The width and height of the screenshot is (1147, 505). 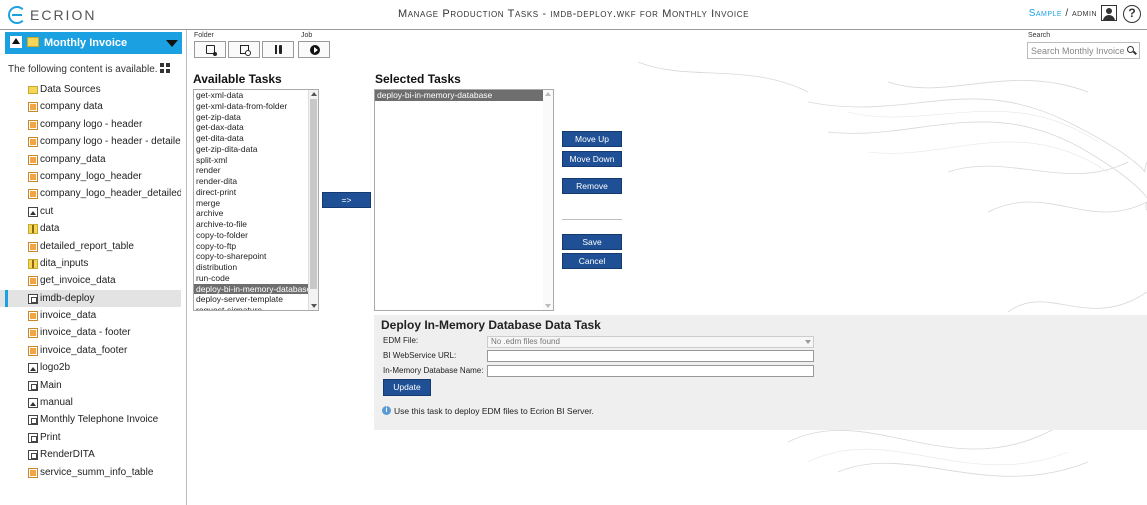 I want to click on sidebar-item: invoice_data - footer, so click(x=90, y=332).